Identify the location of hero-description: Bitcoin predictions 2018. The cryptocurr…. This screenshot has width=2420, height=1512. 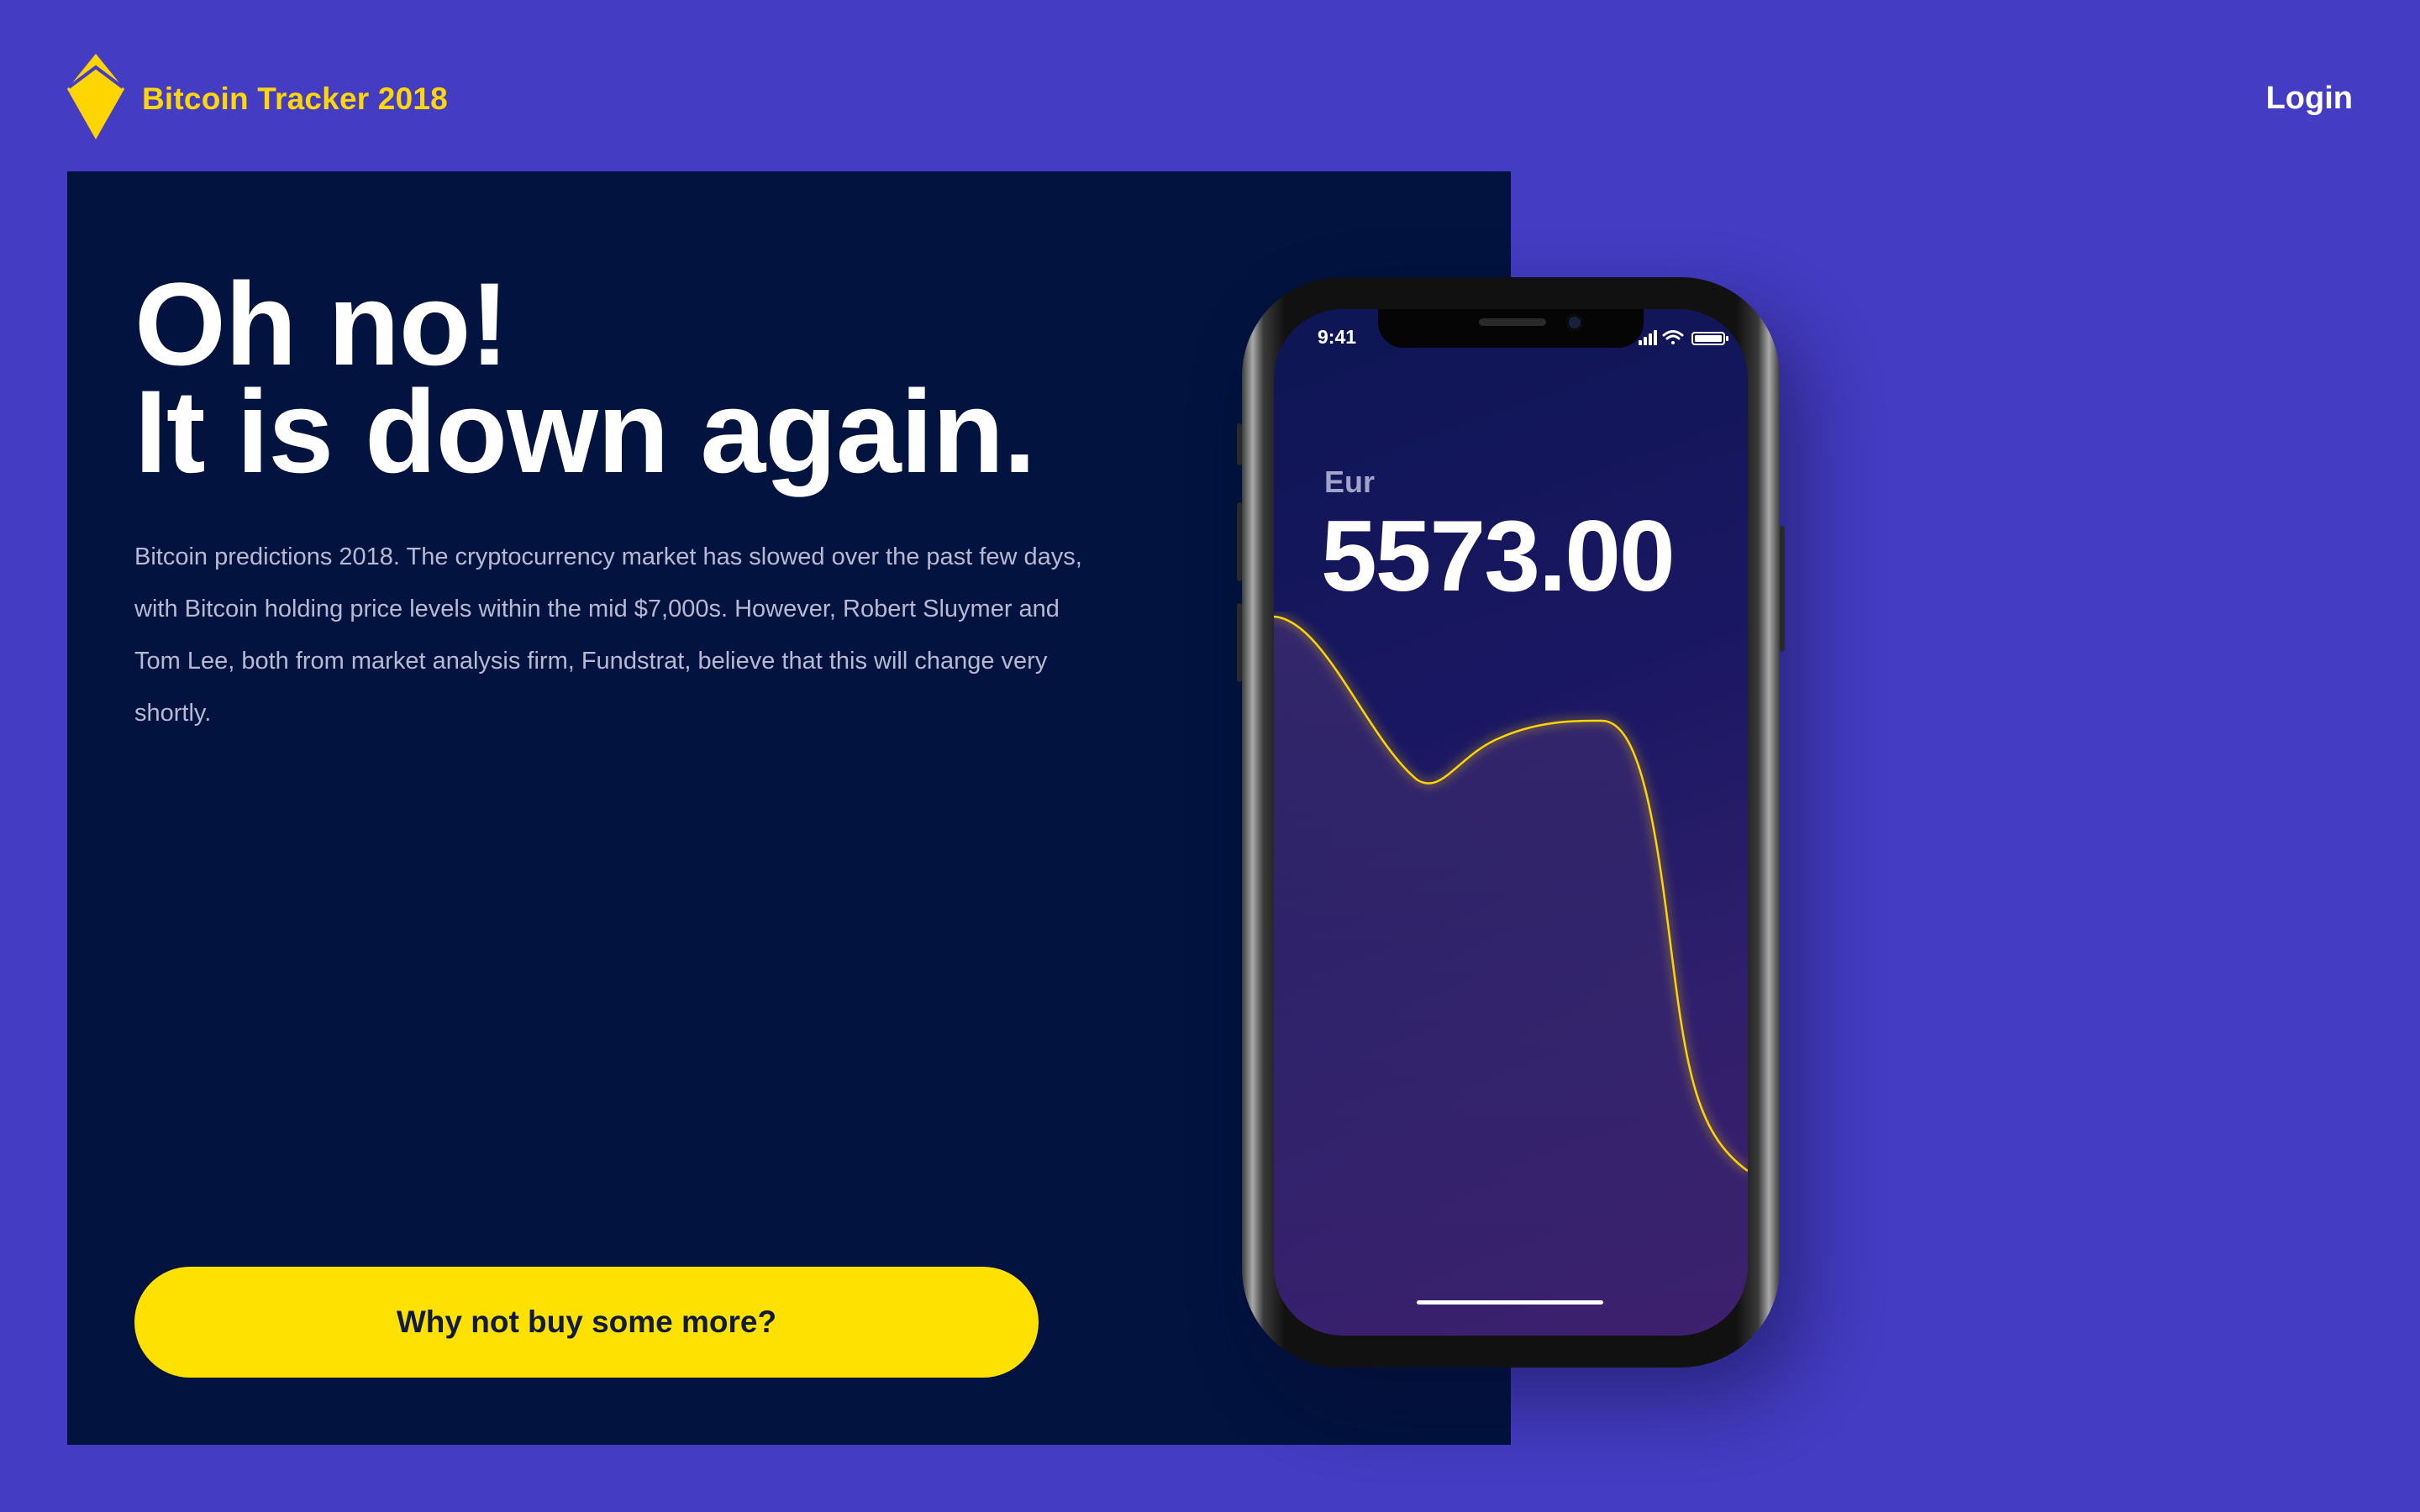
(608, 635).